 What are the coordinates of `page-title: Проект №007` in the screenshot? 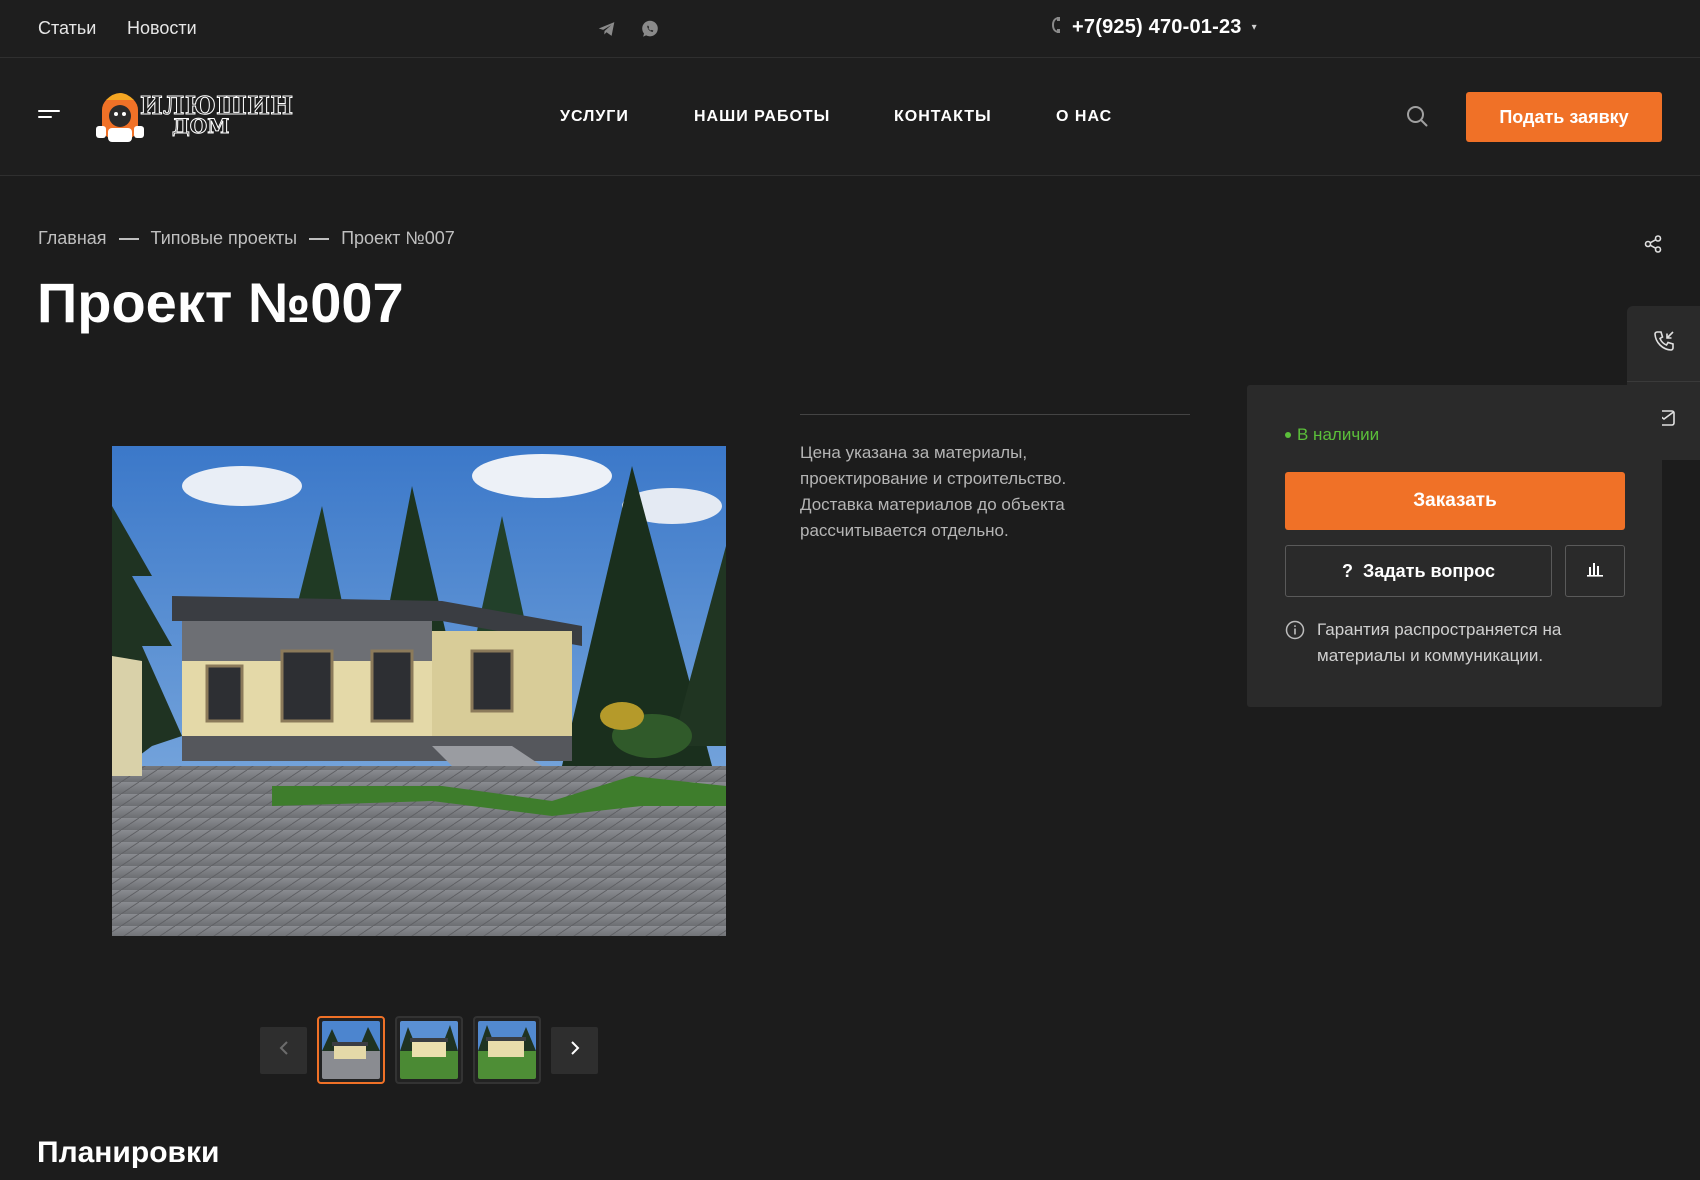 It's located at (220, 302).